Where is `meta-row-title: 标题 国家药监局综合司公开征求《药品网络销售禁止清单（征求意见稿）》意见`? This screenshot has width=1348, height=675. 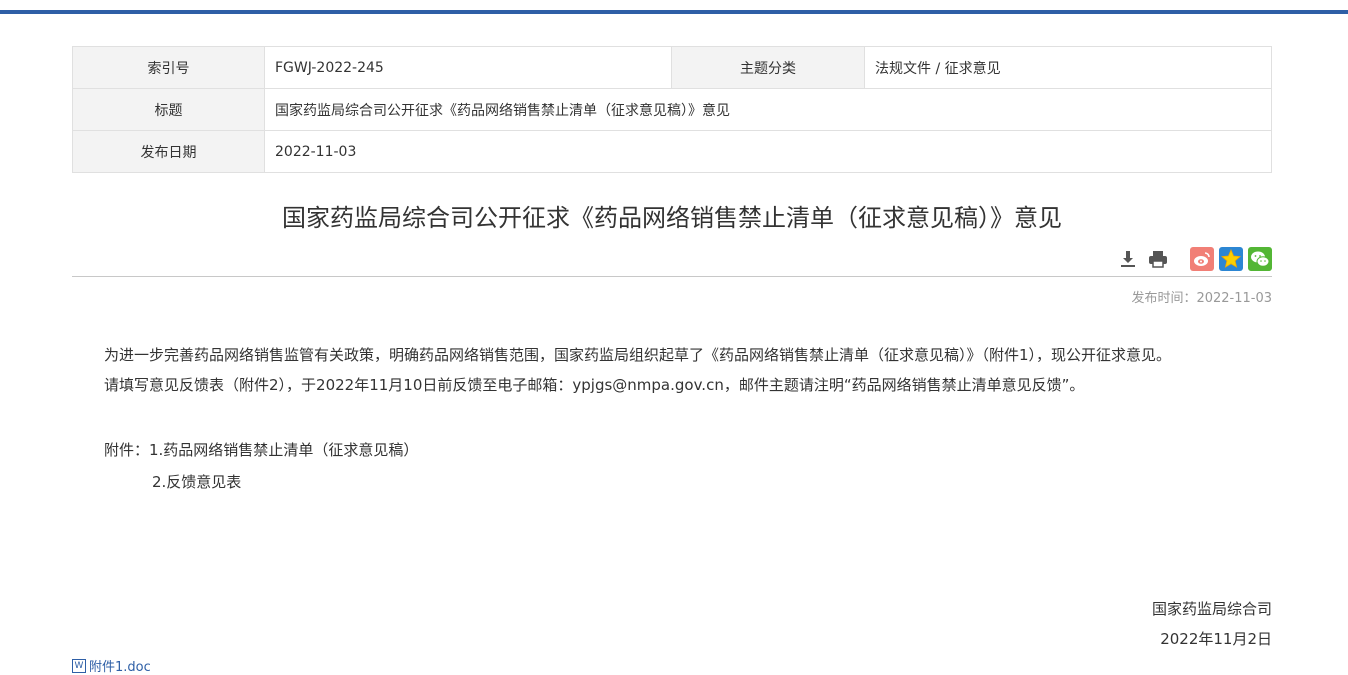
meta-row-title: 标题 国家药监局综合司公开征求《药品网络销售禁止清单（征求意见稿）》意见 is located at coordinates (672, 109).